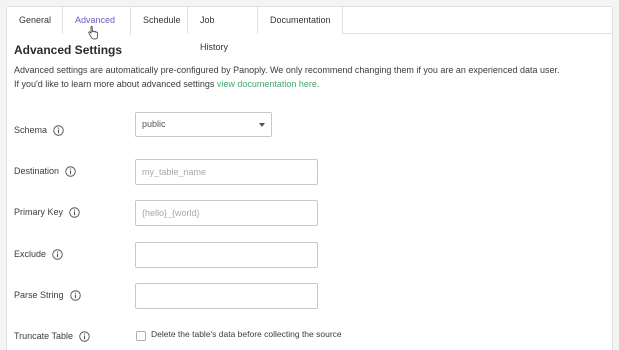  What do you see at coordinates (300, 20) in the screenshot?
I see `tab-documentation: Documentation` at bounding box center [300, 20].